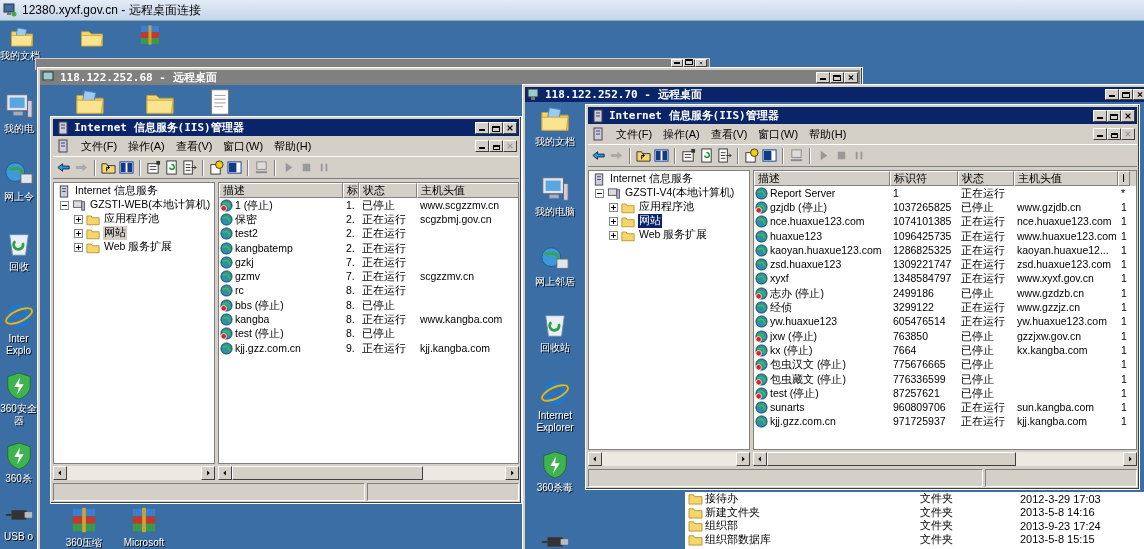 Image resolution: width=1144 pixels, height=549 pixels. What do you see at coordinates (680, 193) in the screenshot?
I see `tree-item: GZSTI-V4(本地计算机)` at bounding box center [680, 193].